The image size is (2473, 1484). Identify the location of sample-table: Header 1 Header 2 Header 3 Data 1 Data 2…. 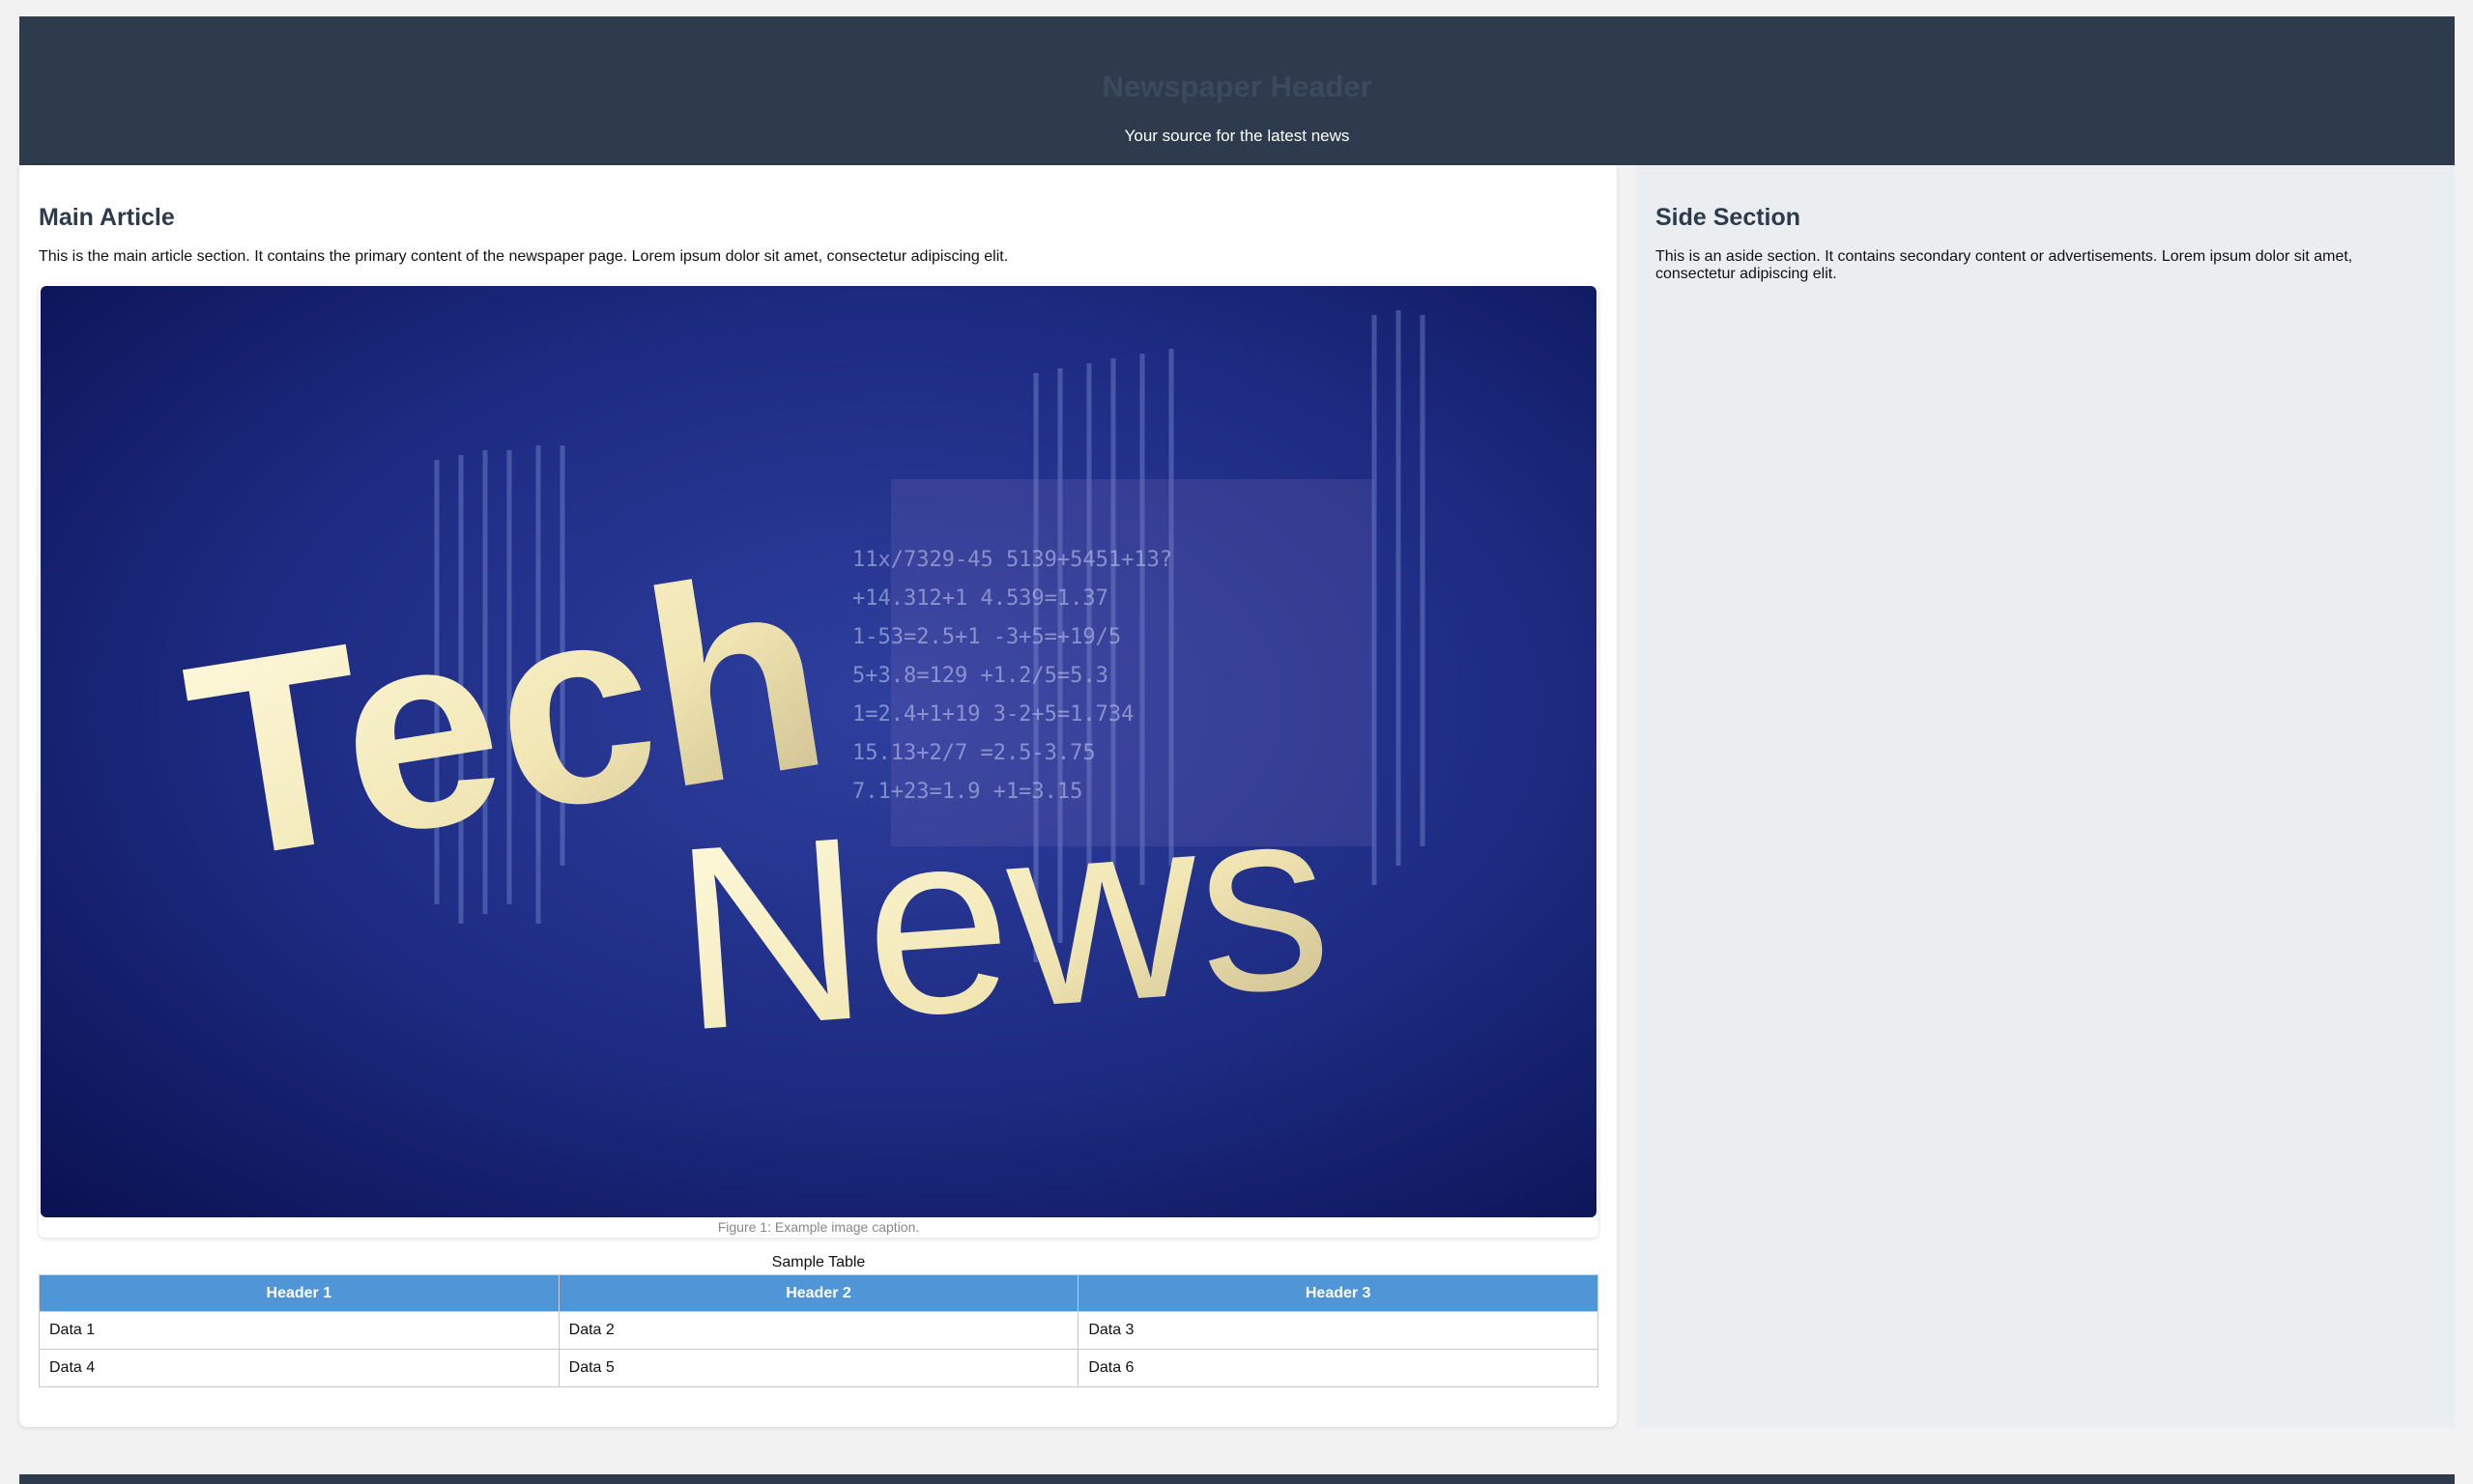
(818, 1331).